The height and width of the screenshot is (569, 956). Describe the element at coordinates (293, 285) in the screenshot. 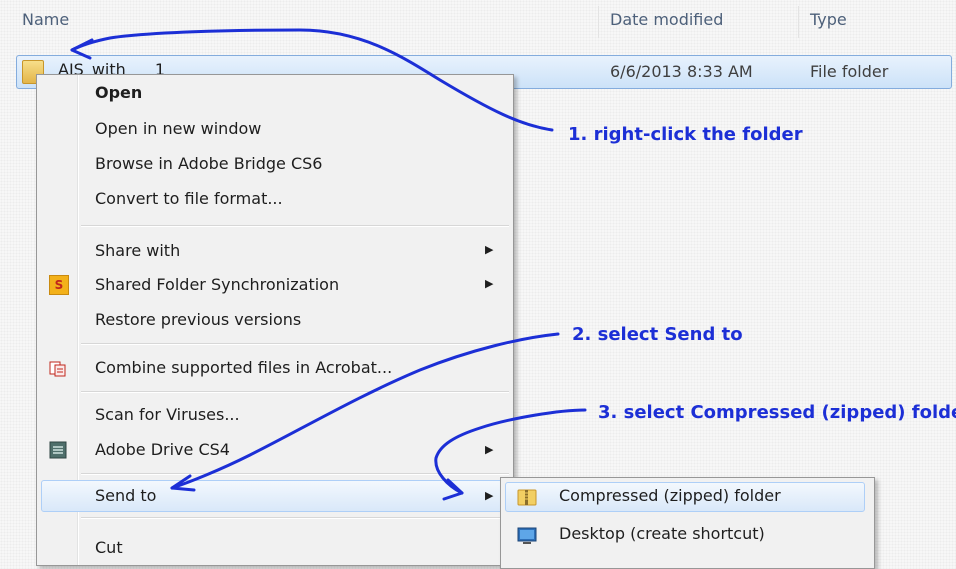

I see `menu-item-shared-folder-sync: Shared Folder Synchronization` at that location.